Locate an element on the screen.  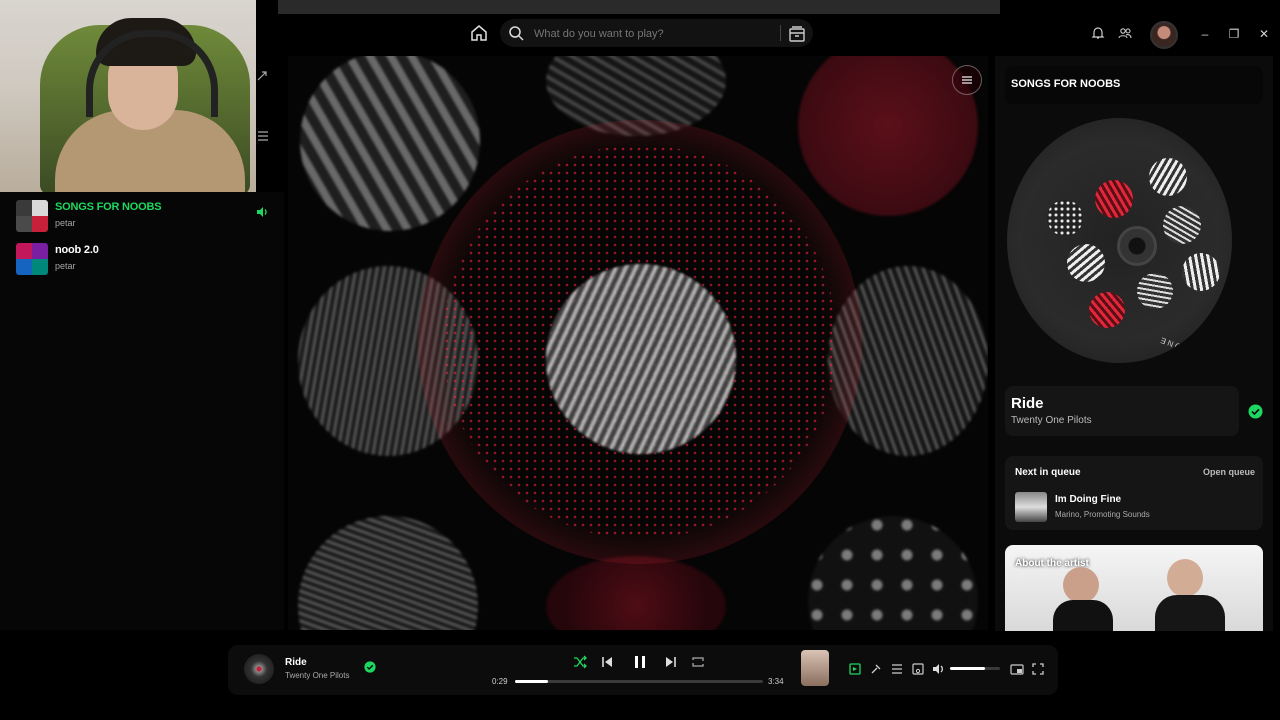
queue-track-cover is located at coordinates (1031, 507).